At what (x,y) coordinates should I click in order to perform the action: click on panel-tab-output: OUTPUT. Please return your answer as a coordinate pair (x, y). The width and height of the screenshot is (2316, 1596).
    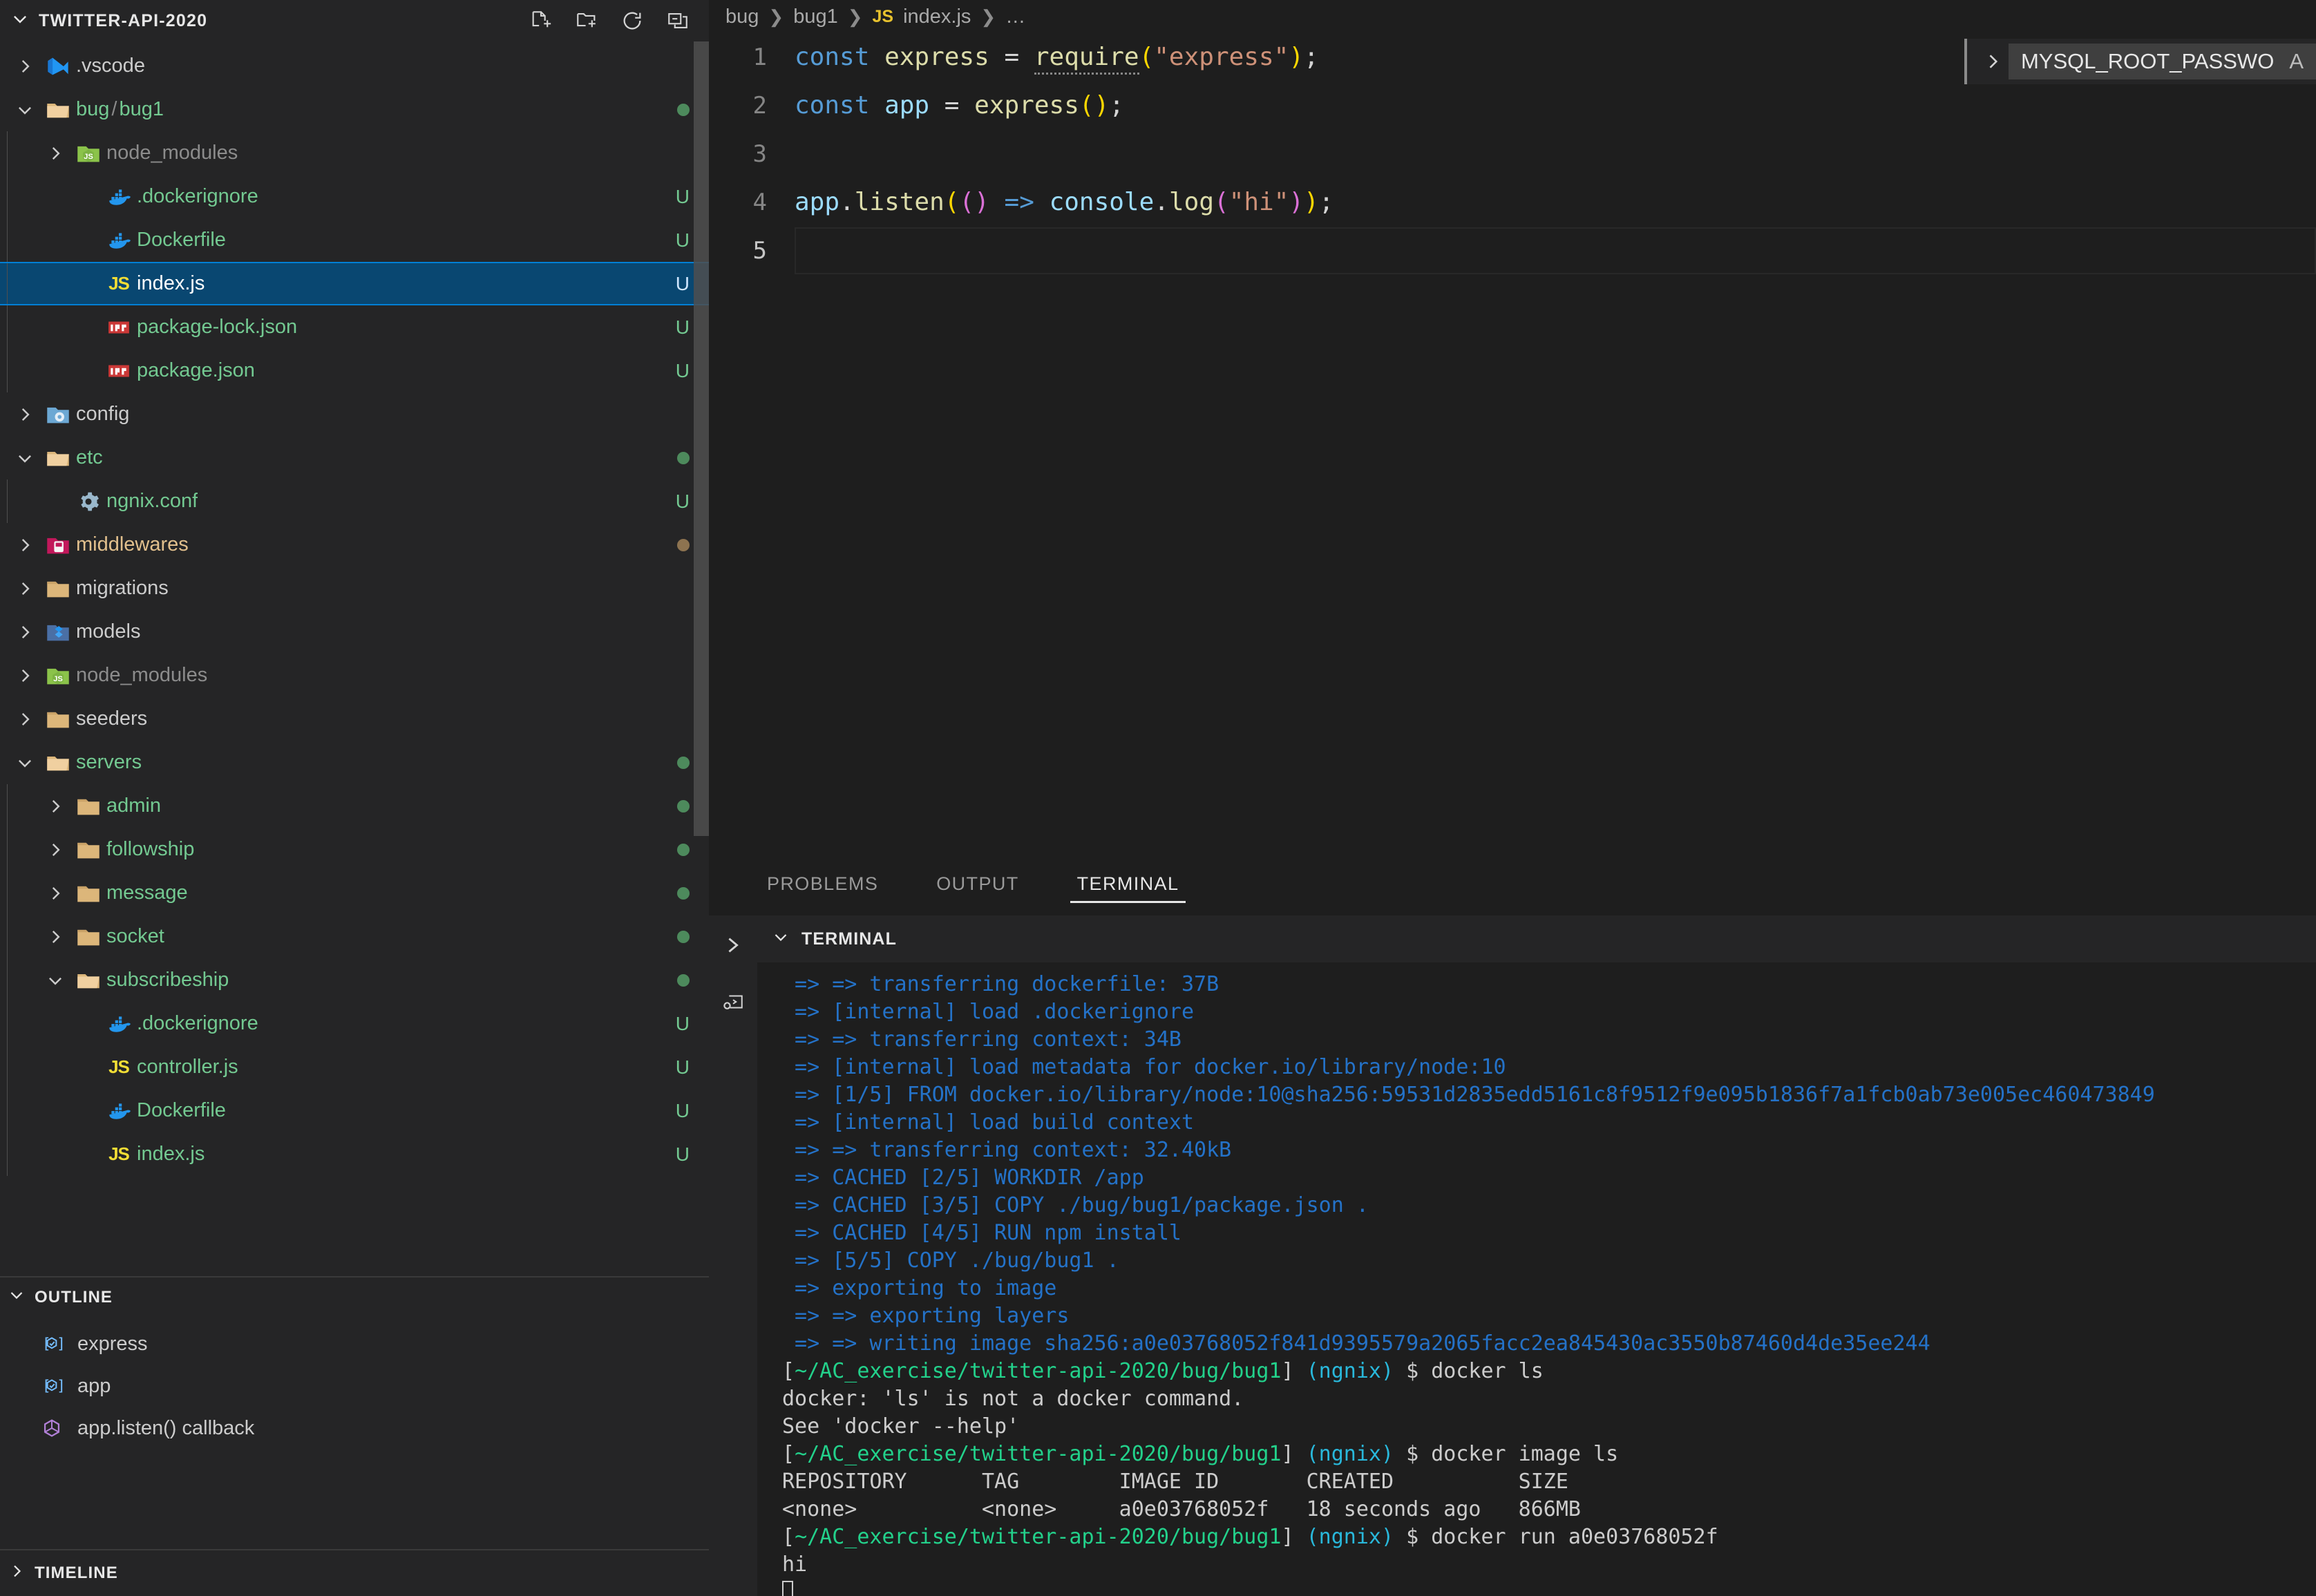
    Looking at the image, I should click on (977, 883).